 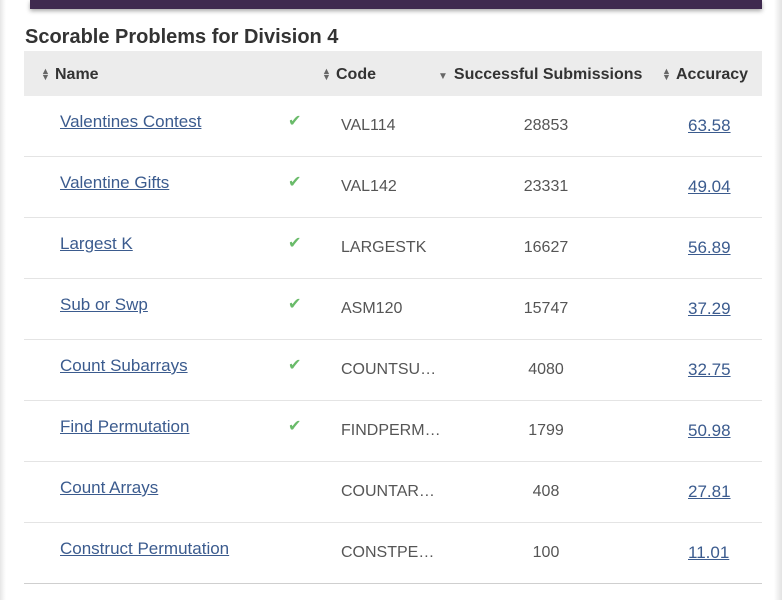 What do you see at coordinates (546, 186) in the screenshot?
I see `successful-submissions: 23331` at bounding box center [546, 186].